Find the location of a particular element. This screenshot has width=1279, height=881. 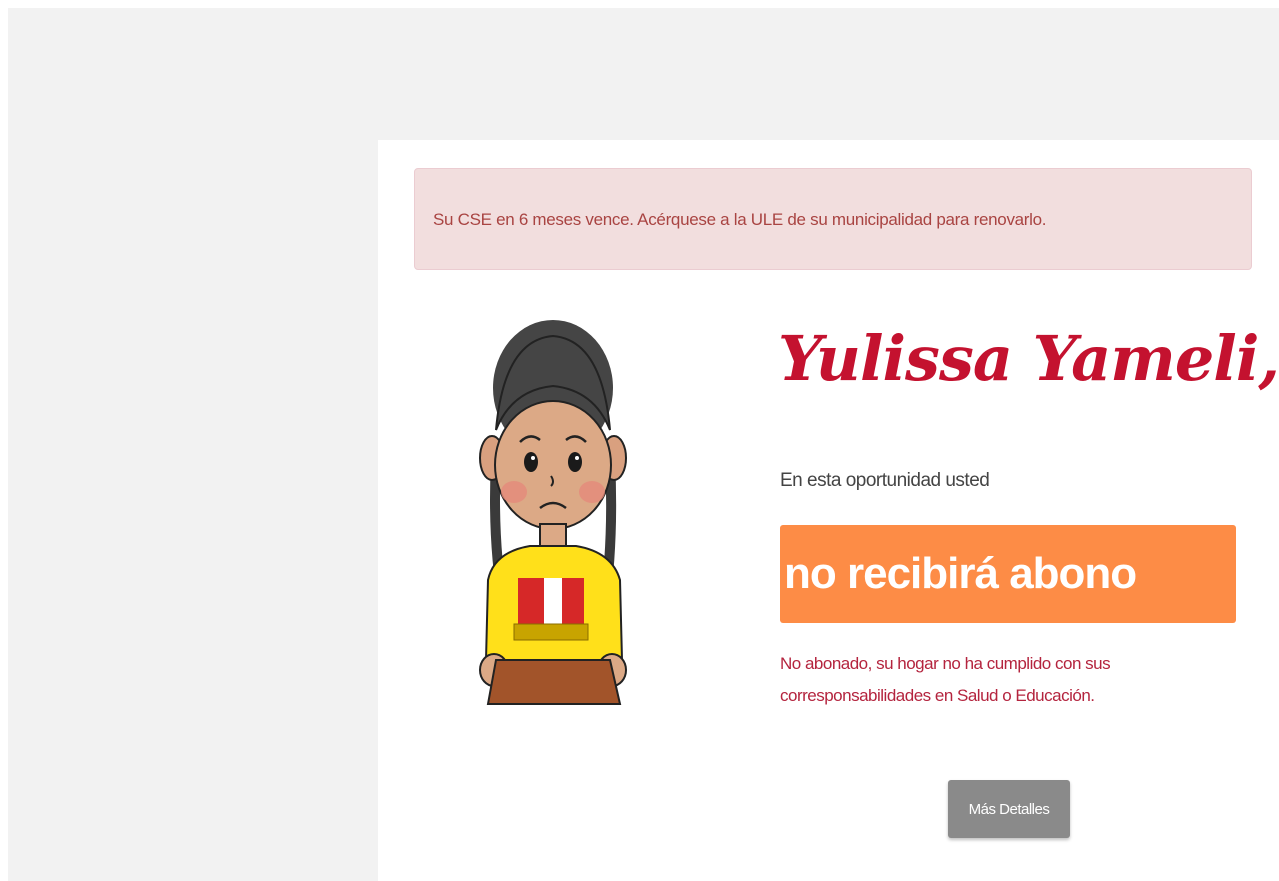

payment-status-banner: no recibirá abono is located at coordinates (1008, 574).